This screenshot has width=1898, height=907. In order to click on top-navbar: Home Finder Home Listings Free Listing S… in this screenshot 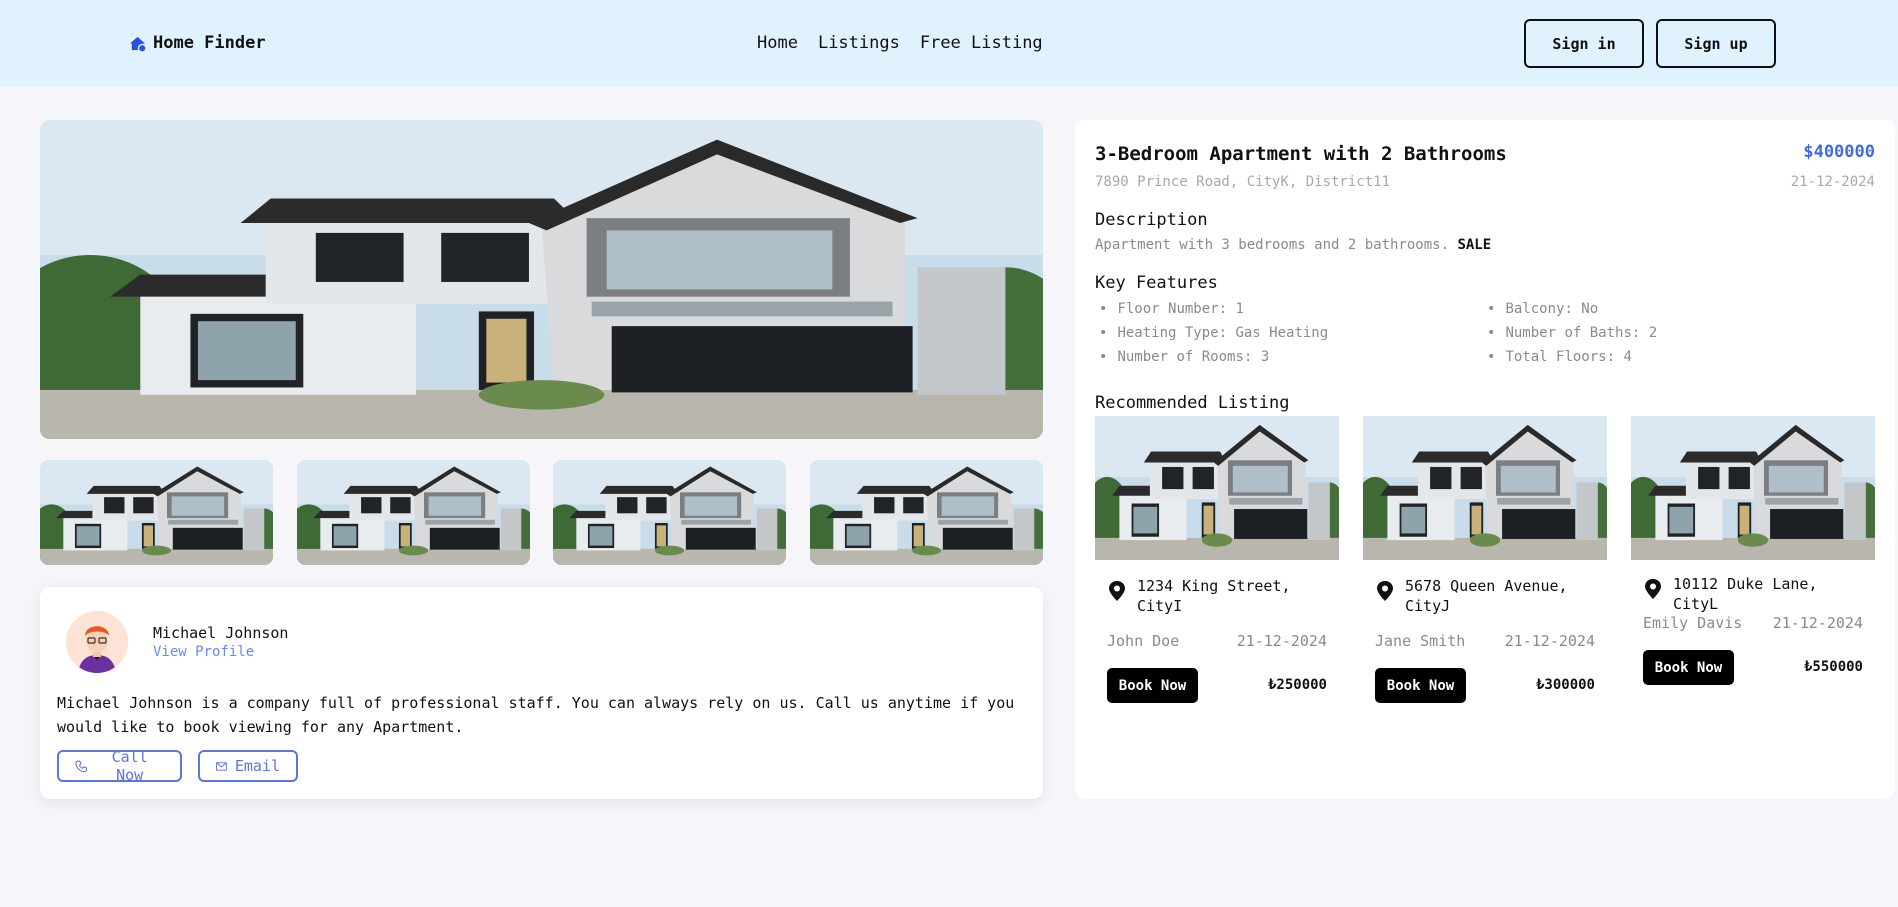, I will do `click(949, 43)`.